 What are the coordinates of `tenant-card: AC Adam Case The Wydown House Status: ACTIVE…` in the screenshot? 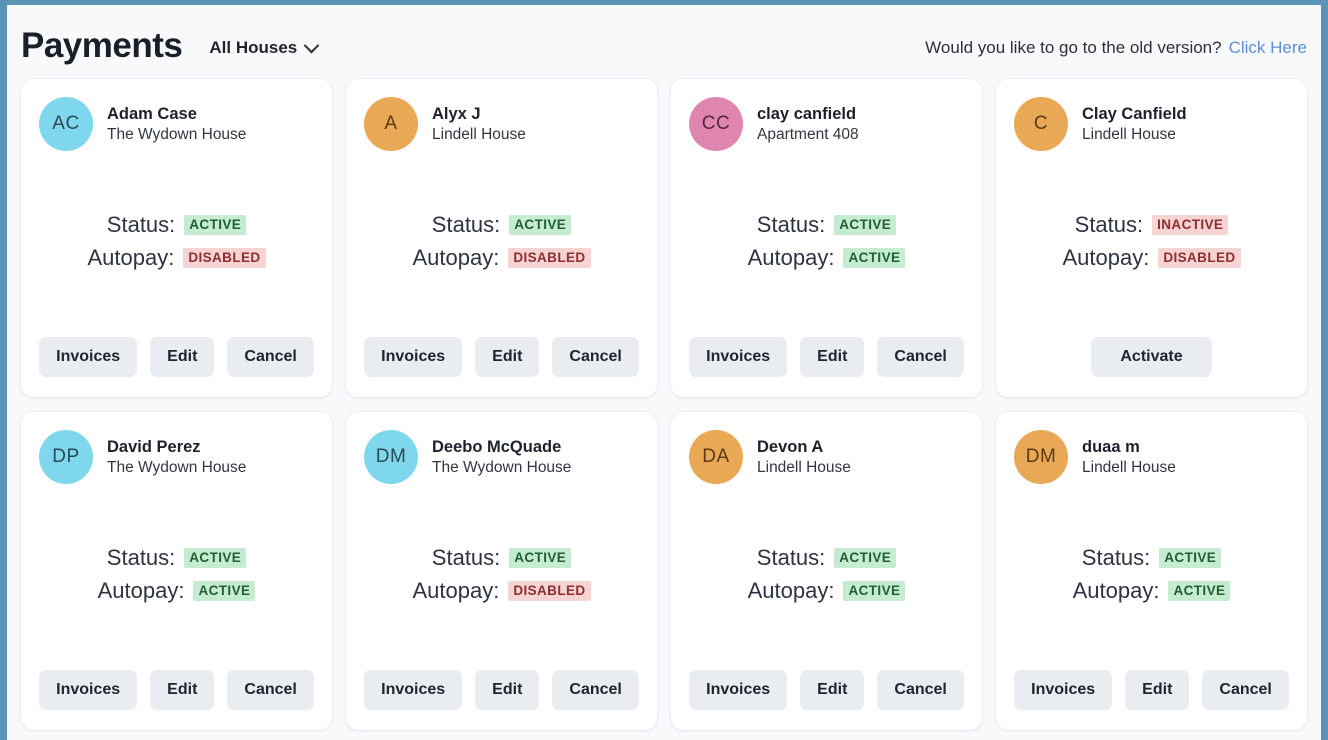 It's located at (176, 238).